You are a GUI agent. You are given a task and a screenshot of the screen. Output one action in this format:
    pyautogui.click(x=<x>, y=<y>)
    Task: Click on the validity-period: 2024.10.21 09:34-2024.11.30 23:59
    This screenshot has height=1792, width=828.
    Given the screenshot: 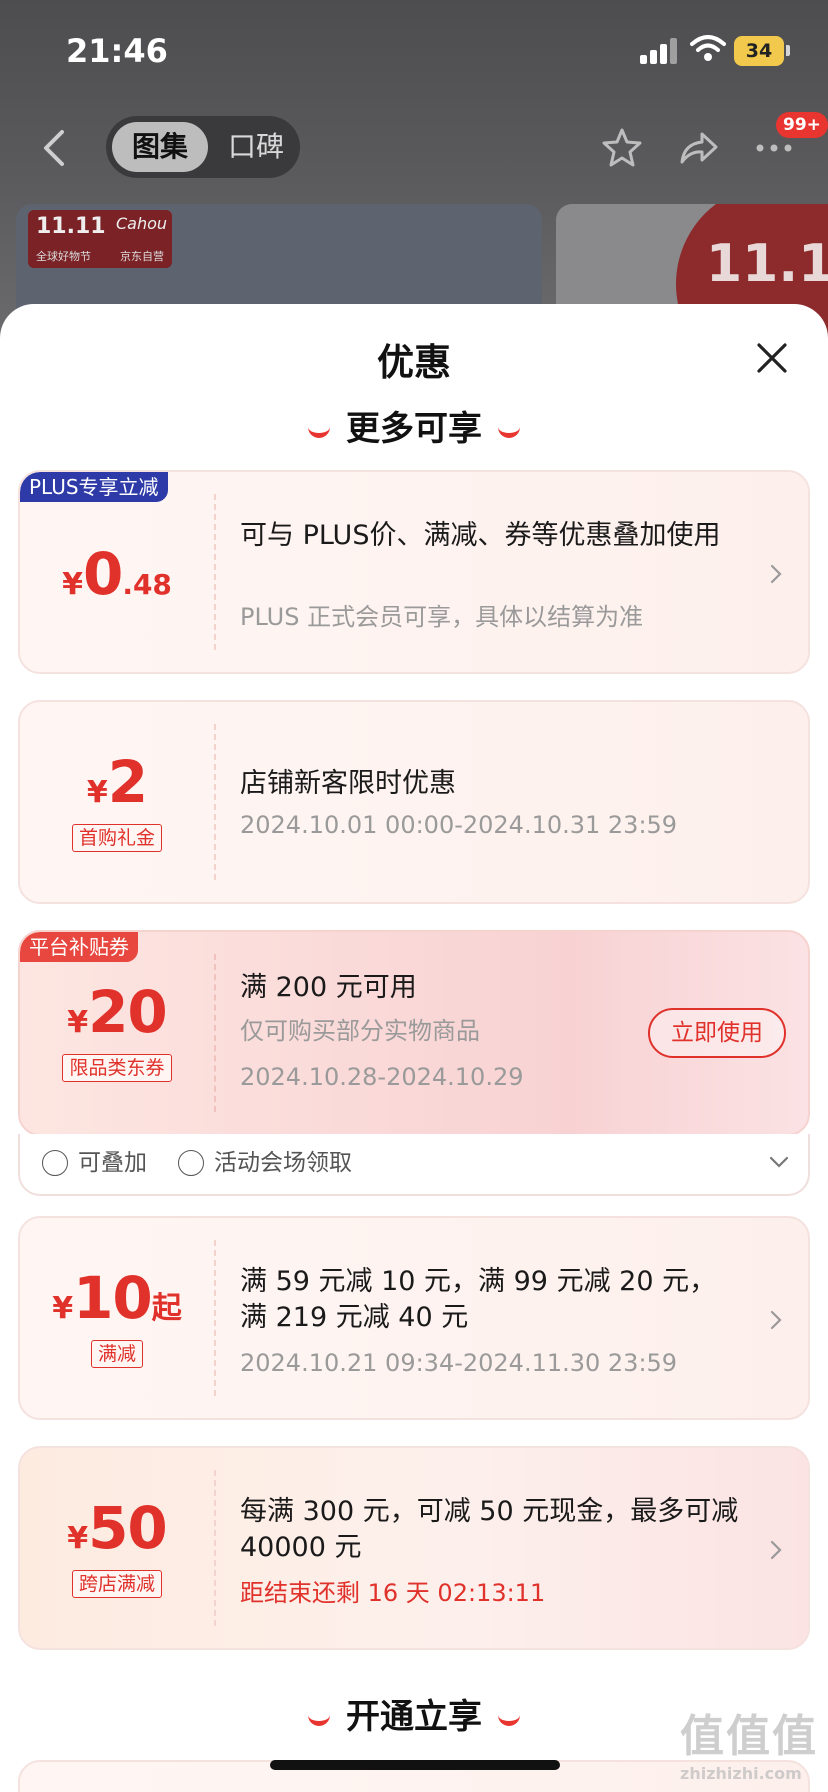 What is the action you would take?
    pyautogui.click(x=459, y=1363)
    